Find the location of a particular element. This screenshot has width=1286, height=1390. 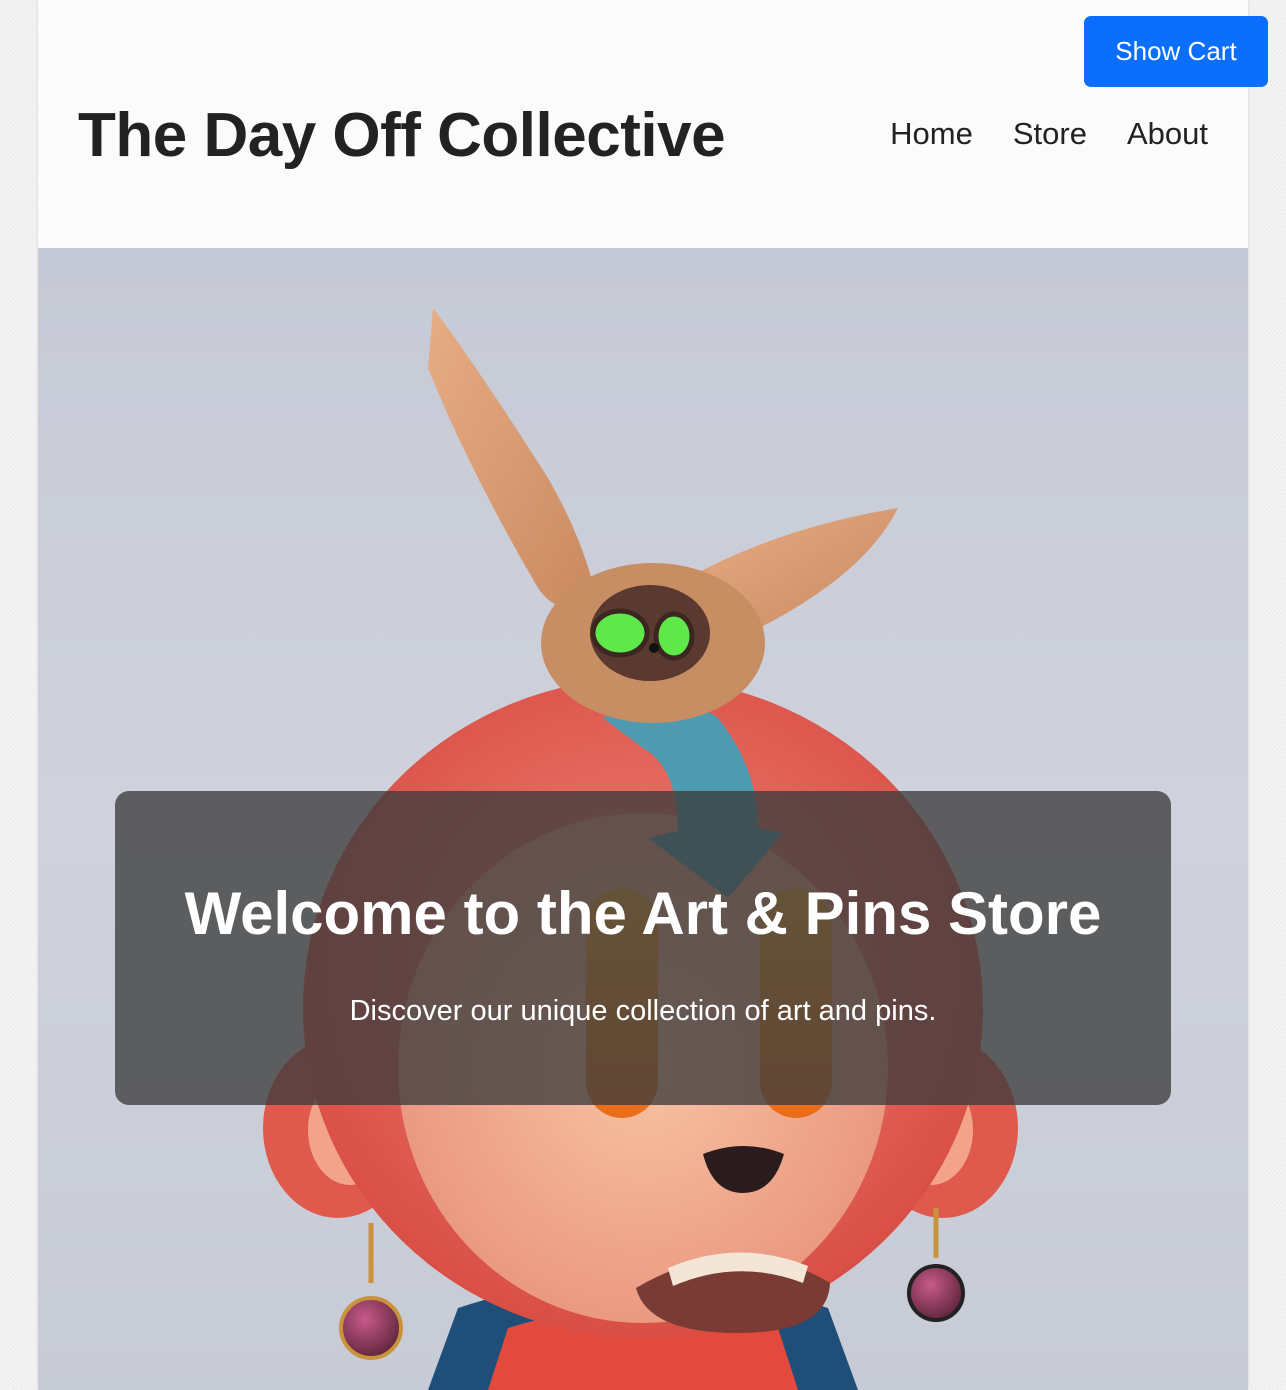

nav-link-home: Home is located at coordinates (931, 134).